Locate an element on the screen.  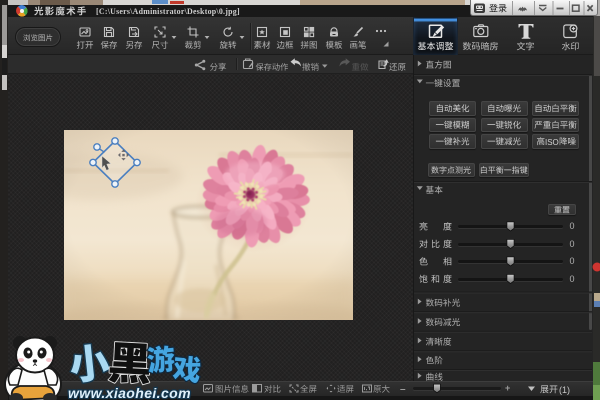
svg-text: www.xiaohei.com is located at coordinates (129, 392).